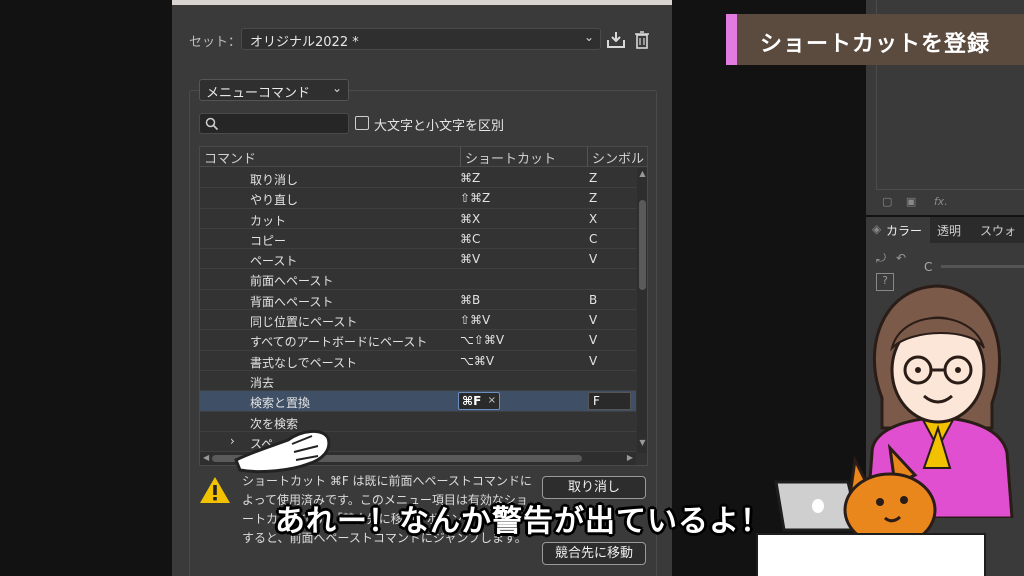  Describe the element at coordinates (292, 281) in the screenshot. I see `command-cell: 前面へペースト` at that location.